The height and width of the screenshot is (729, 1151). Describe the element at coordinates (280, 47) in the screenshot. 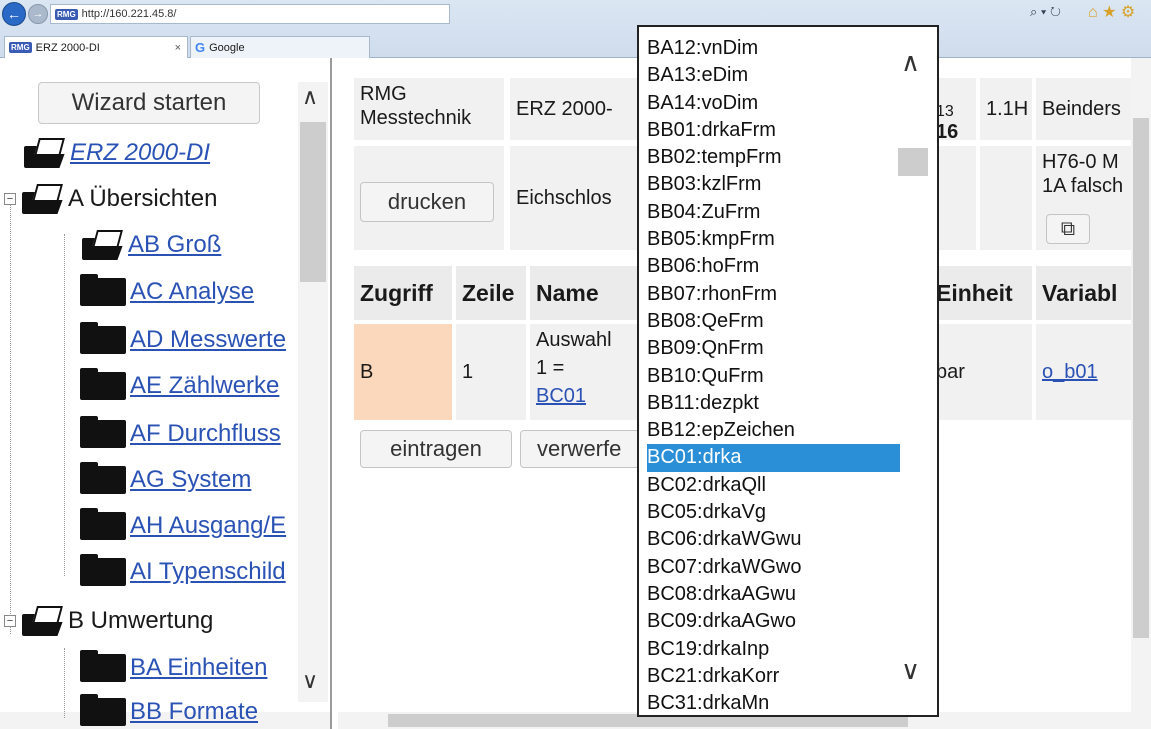

I see `tab-google: G Google` at that location.